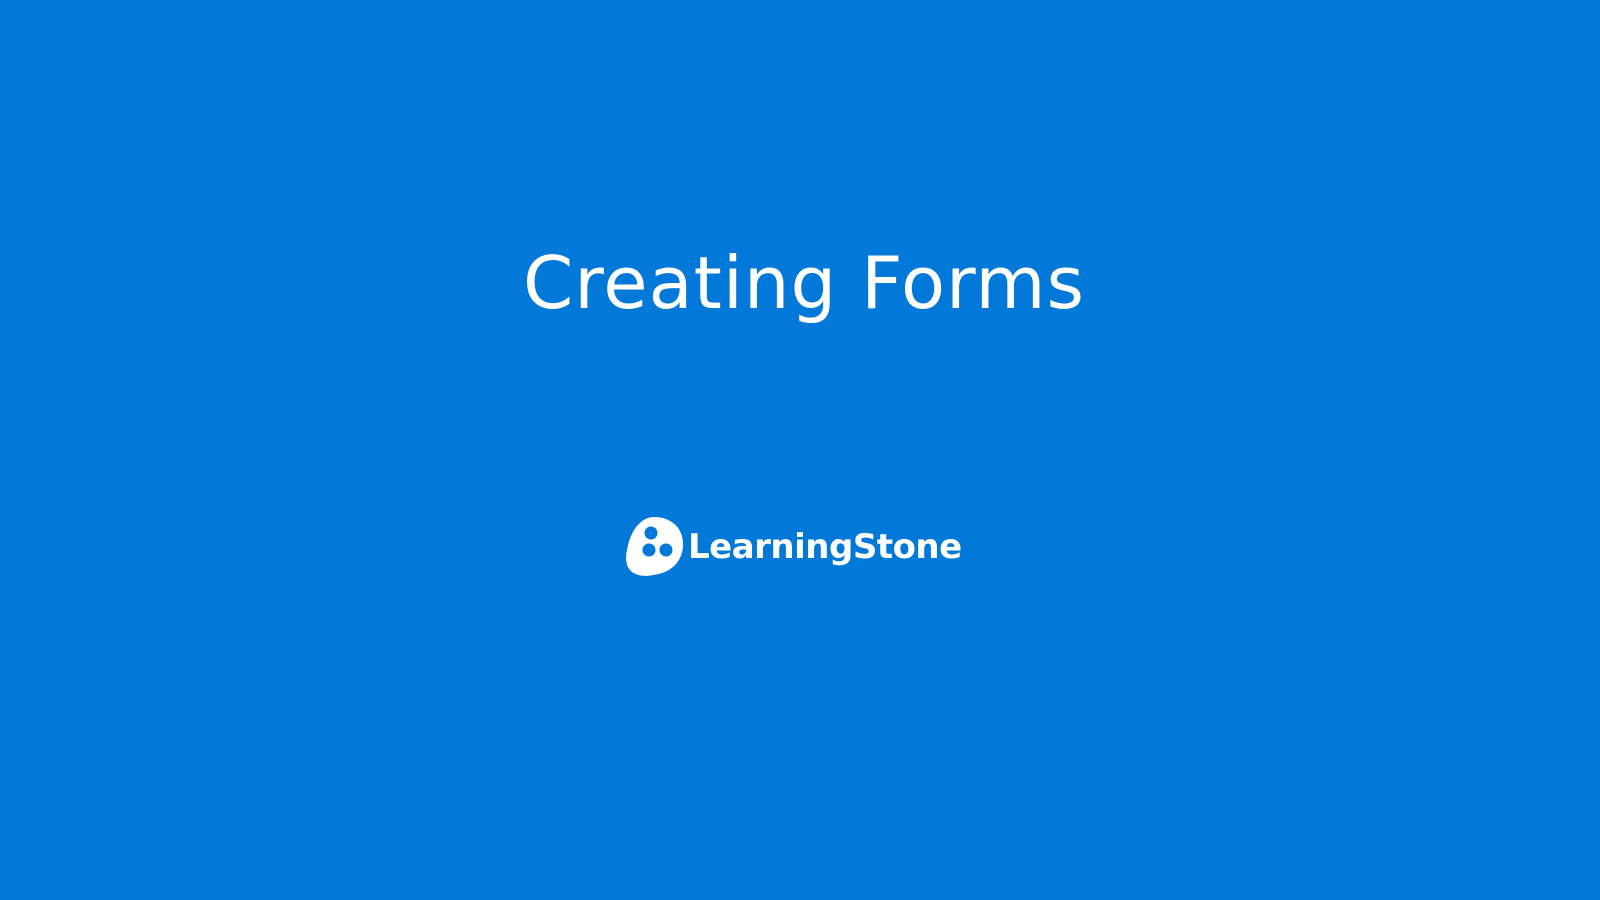  Describe the element at coordinates (825, 547) in the screenshot. I see `brand-name: LearningStone` at that location.